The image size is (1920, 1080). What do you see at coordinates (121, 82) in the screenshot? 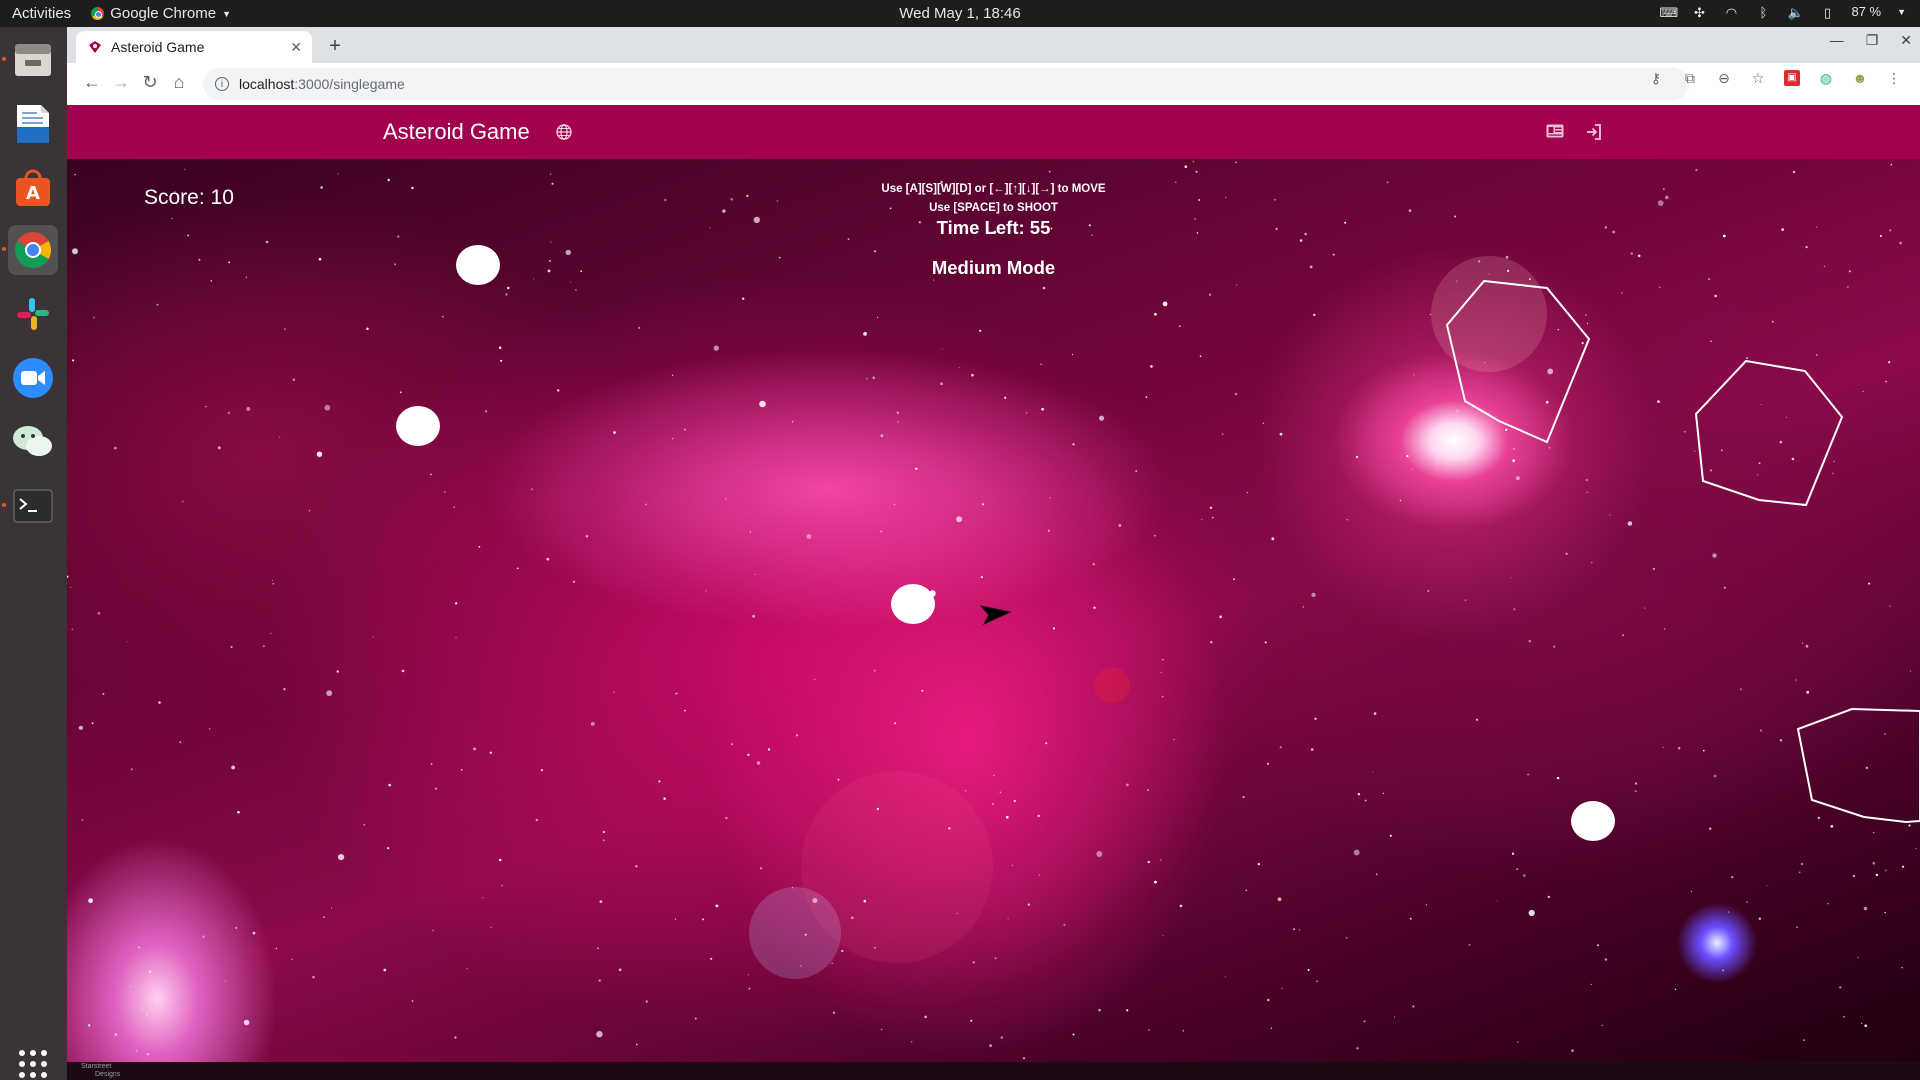
I see `forward-icon: →` at bounding box center [121, 82].